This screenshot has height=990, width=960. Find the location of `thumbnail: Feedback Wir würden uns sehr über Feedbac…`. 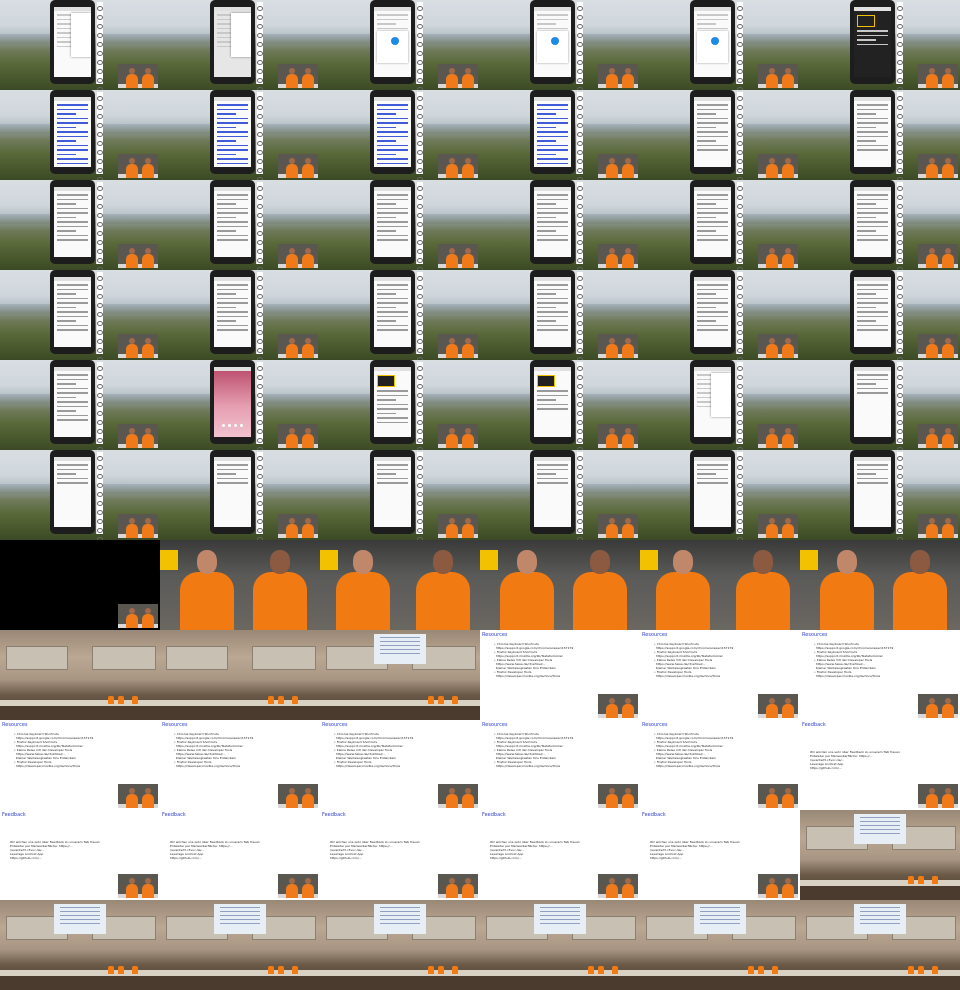

thumbnail: Feedback Wir würden uns sehr über Feedbac… is located at coordinates (720, 855).